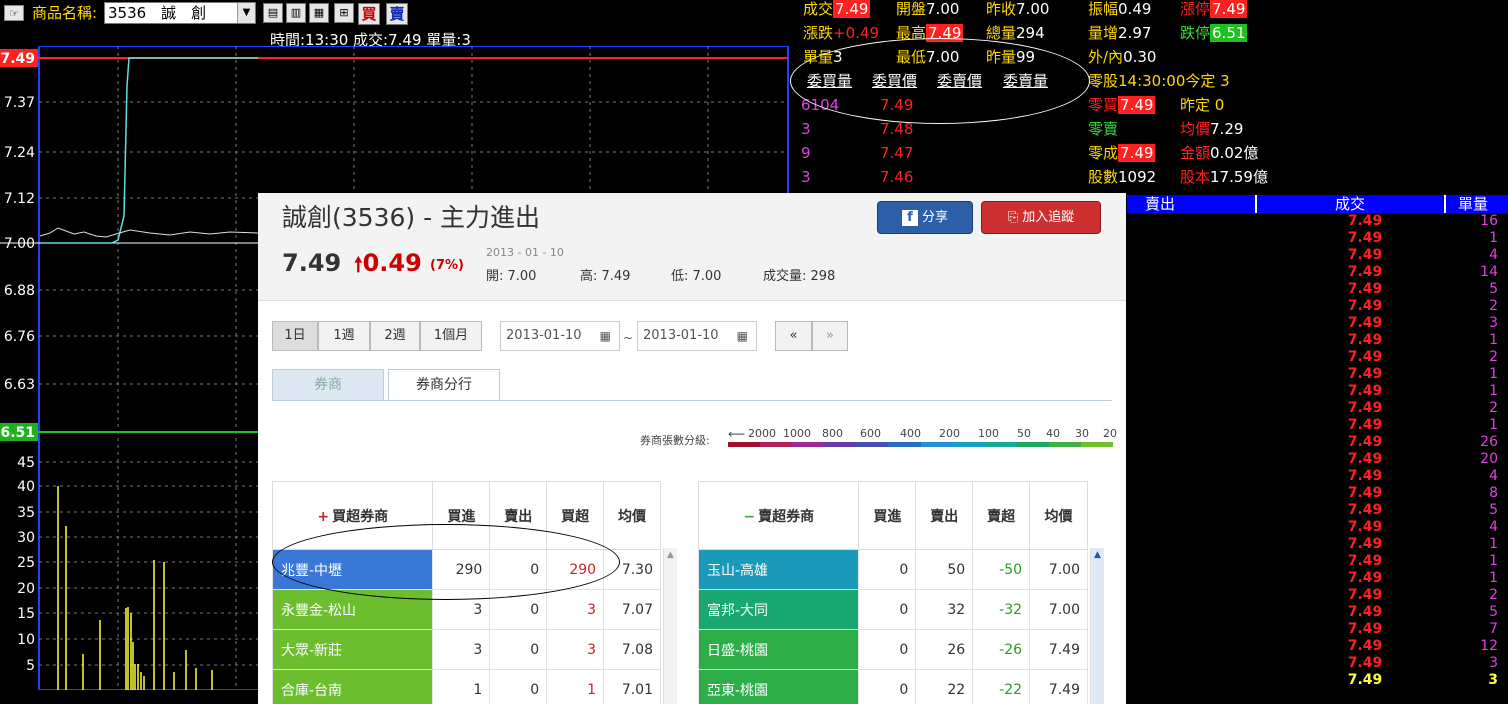 The height and width of the screenshot is (704, 1508). Describe the element at coordinates (1493, 680) in the screenshot. I see `tick-volume: 3` at that location.